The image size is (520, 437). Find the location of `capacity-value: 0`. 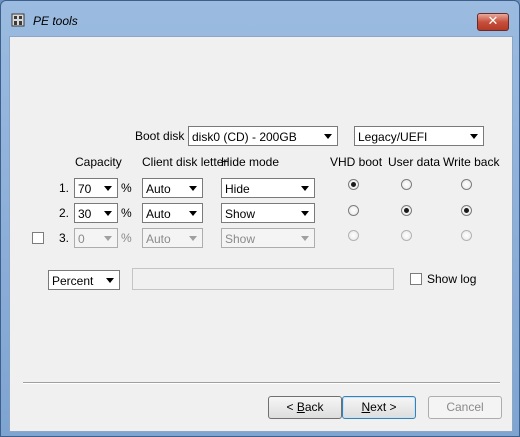

capacity-value: 0 is located at coordinates (81, 239).